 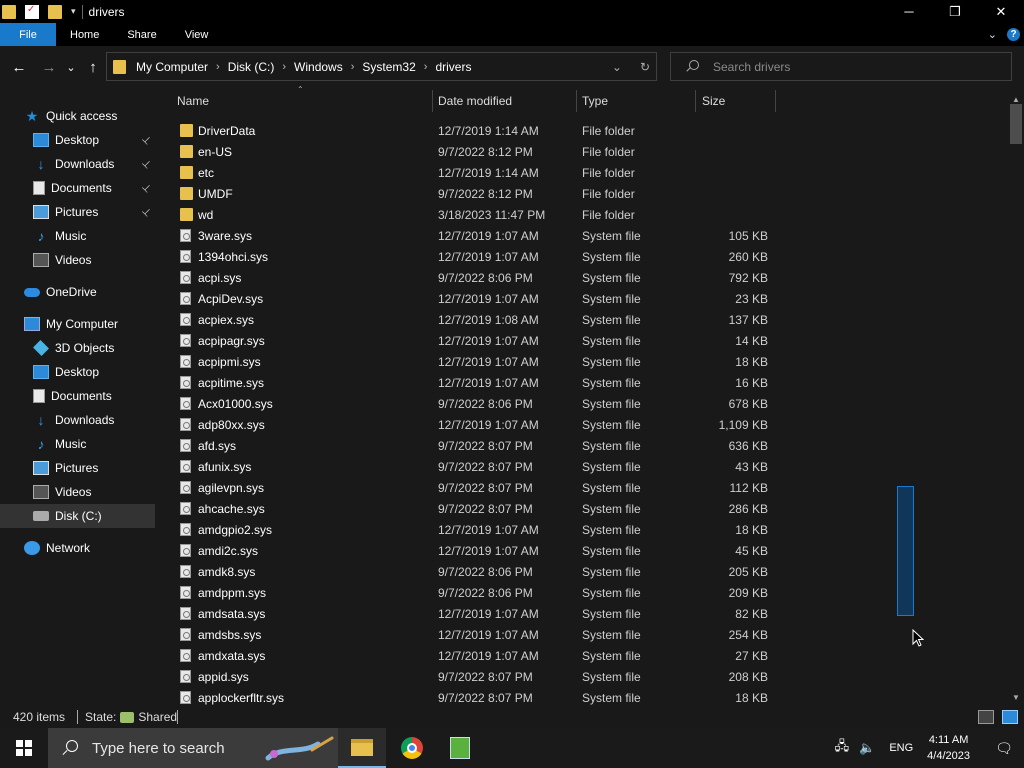 What do you see at coordinates (412, 748) in the screenshot?
I see `taskbar-chrome` at bounding box center [412, 748].